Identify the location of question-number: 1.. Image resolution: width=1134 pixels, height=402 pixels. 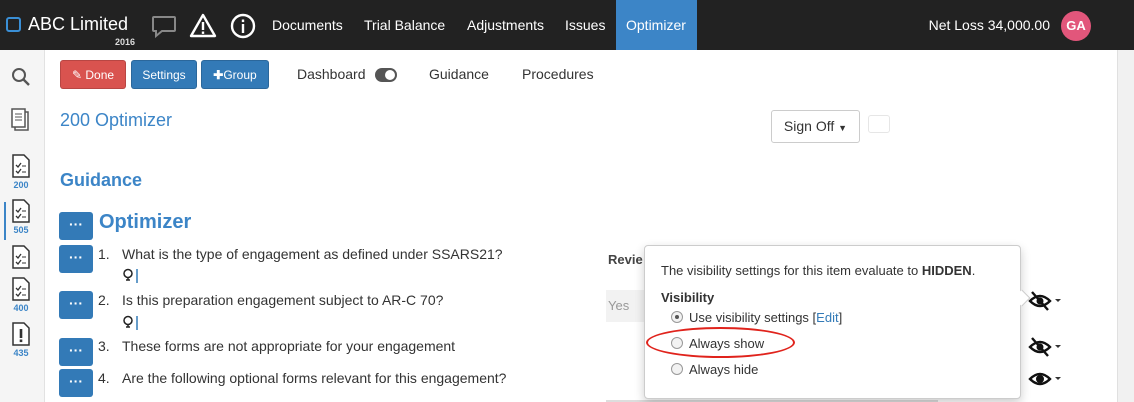
(104, 254).